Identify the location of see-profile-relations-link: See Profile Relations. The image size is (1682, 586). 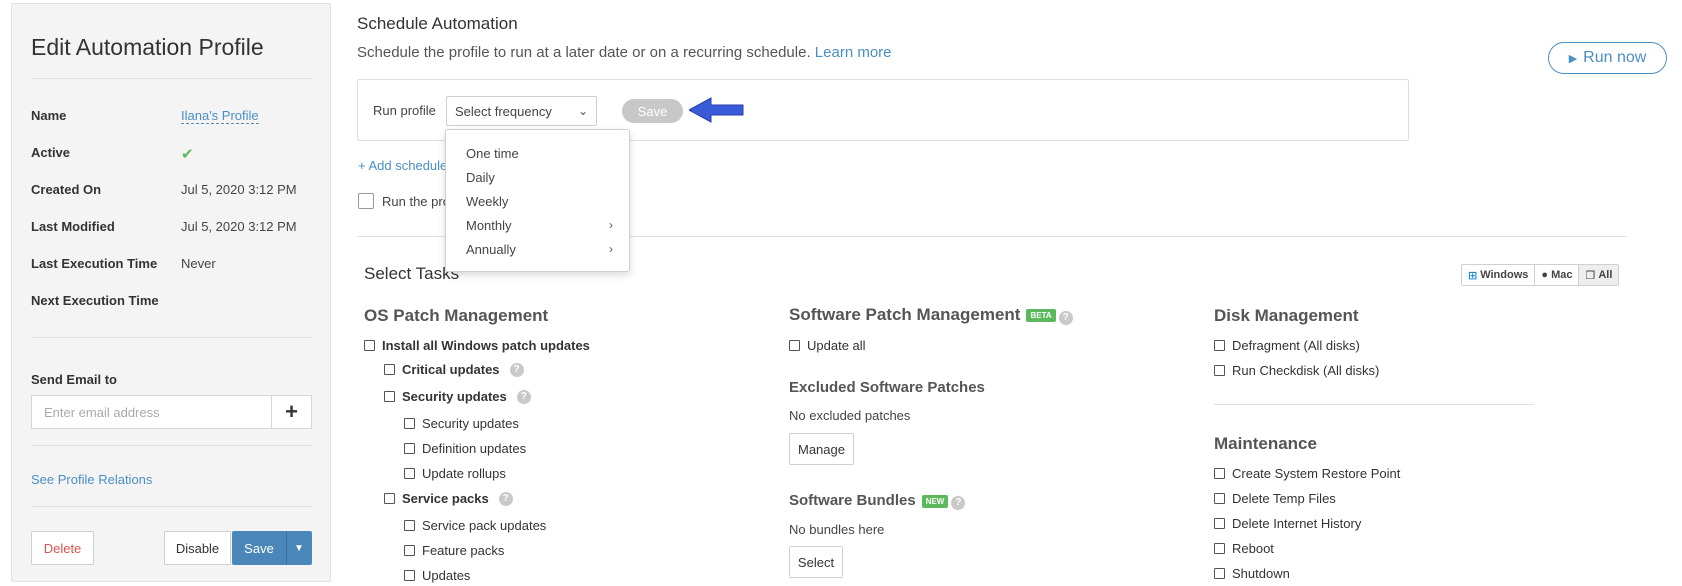
(91, 479).